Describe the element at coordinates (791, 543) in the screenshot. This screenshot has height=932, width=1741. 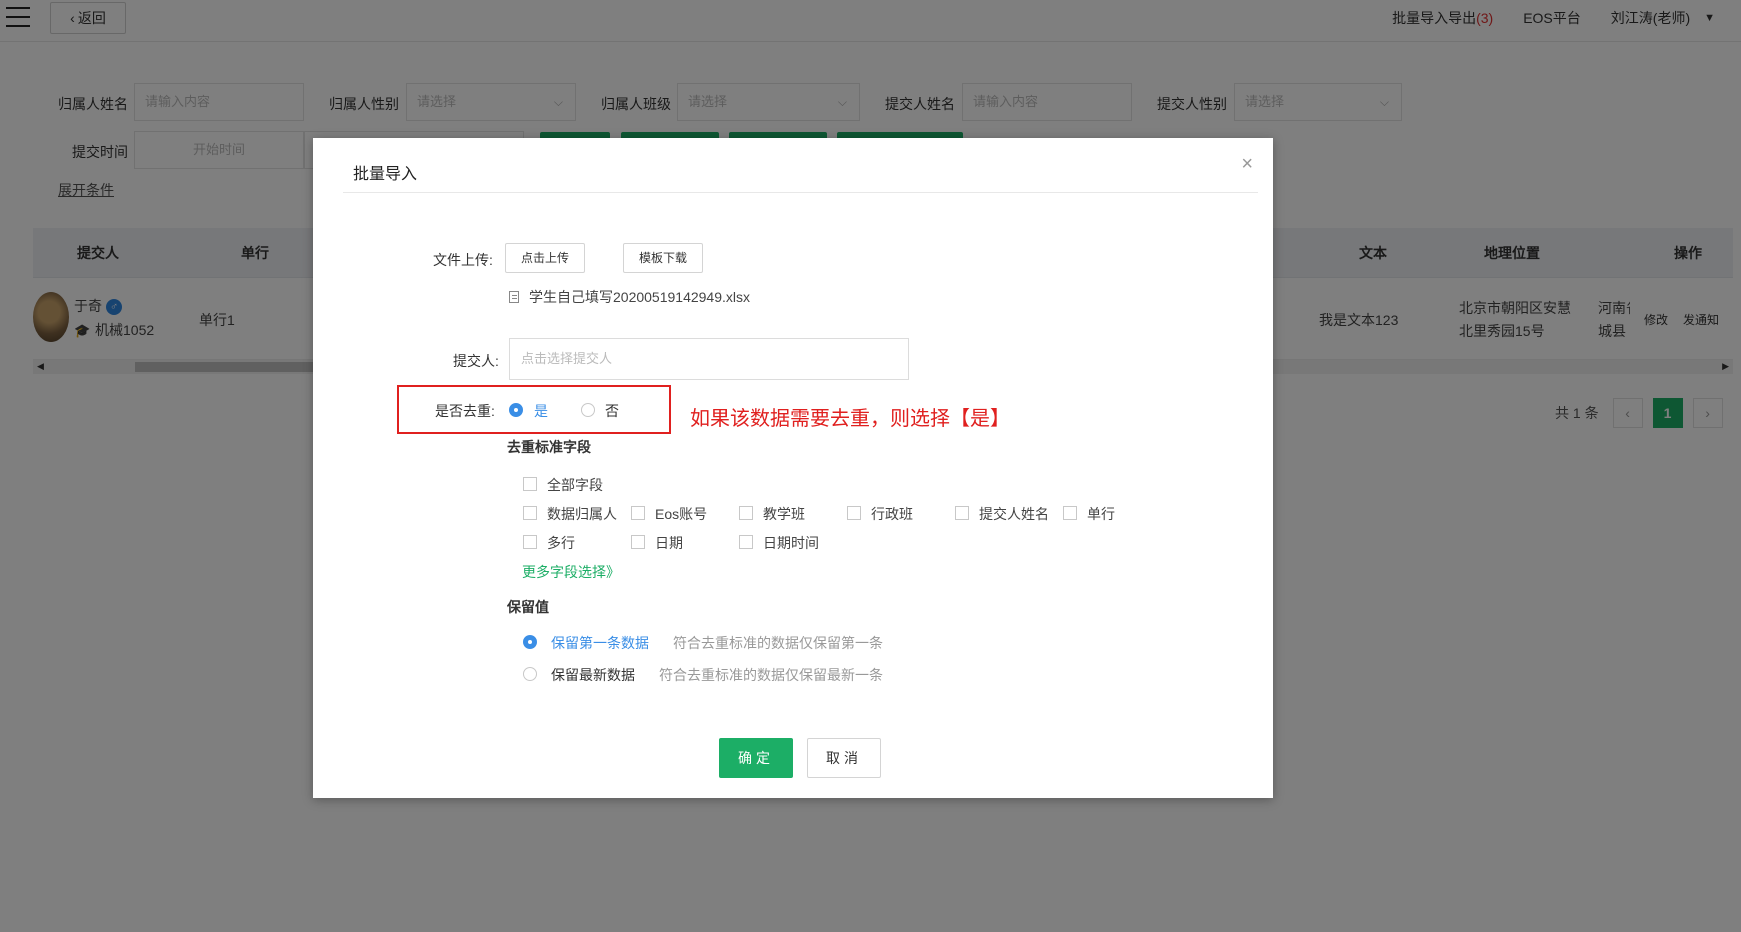
I see `field-datetime-label: 日期时间` at that location.